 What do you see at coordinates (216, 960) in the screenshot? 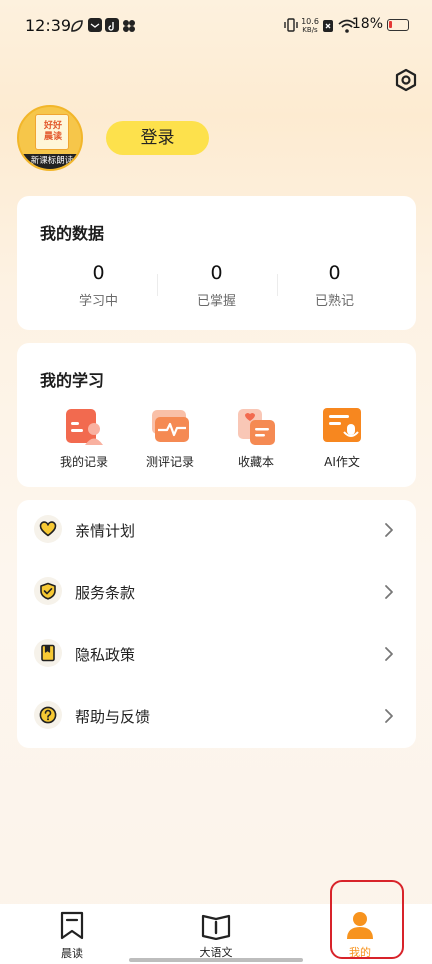
I see `home-indicator` at bounding box center [216, 960].